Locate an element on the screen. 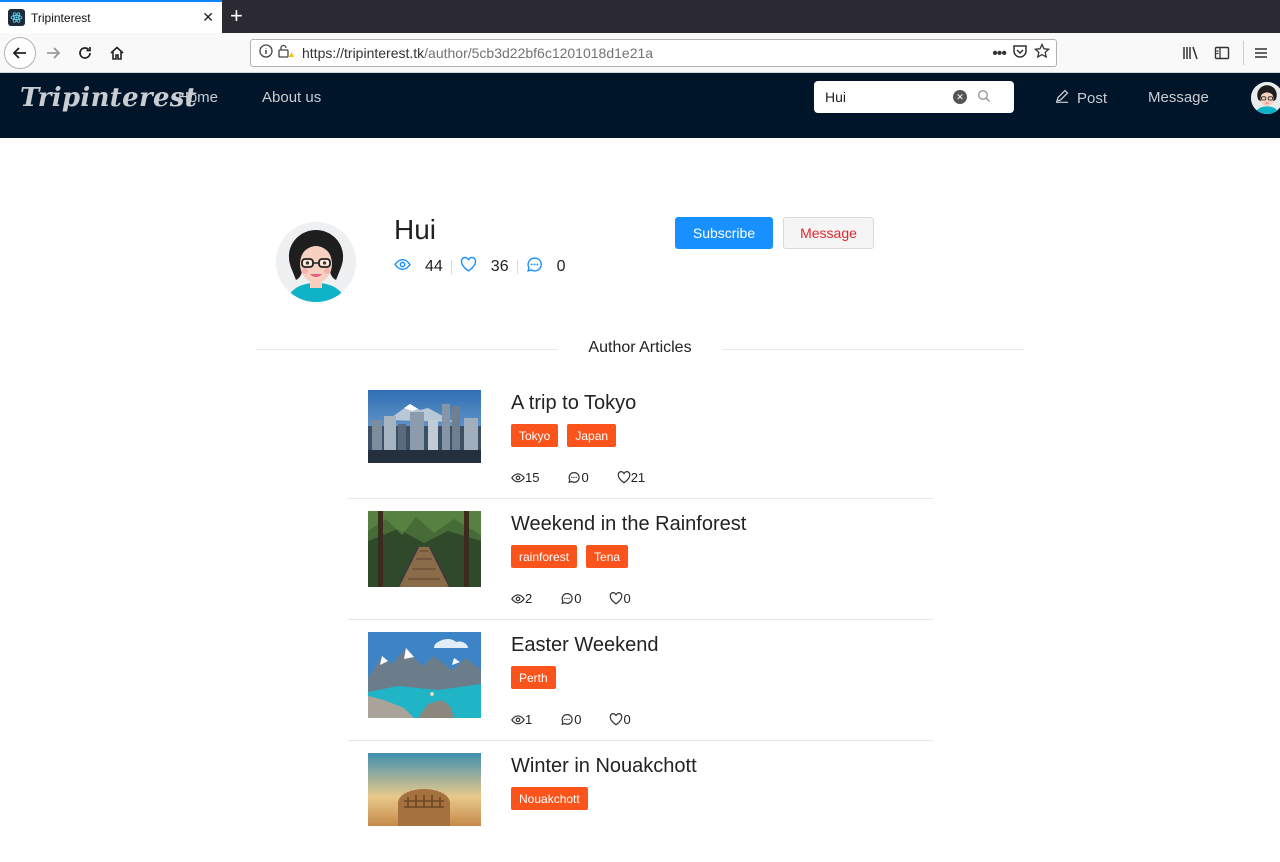 The width and height of the screenshot is (1280, 862). search-input: Hui ✕ is located at coordinates (914, 97).